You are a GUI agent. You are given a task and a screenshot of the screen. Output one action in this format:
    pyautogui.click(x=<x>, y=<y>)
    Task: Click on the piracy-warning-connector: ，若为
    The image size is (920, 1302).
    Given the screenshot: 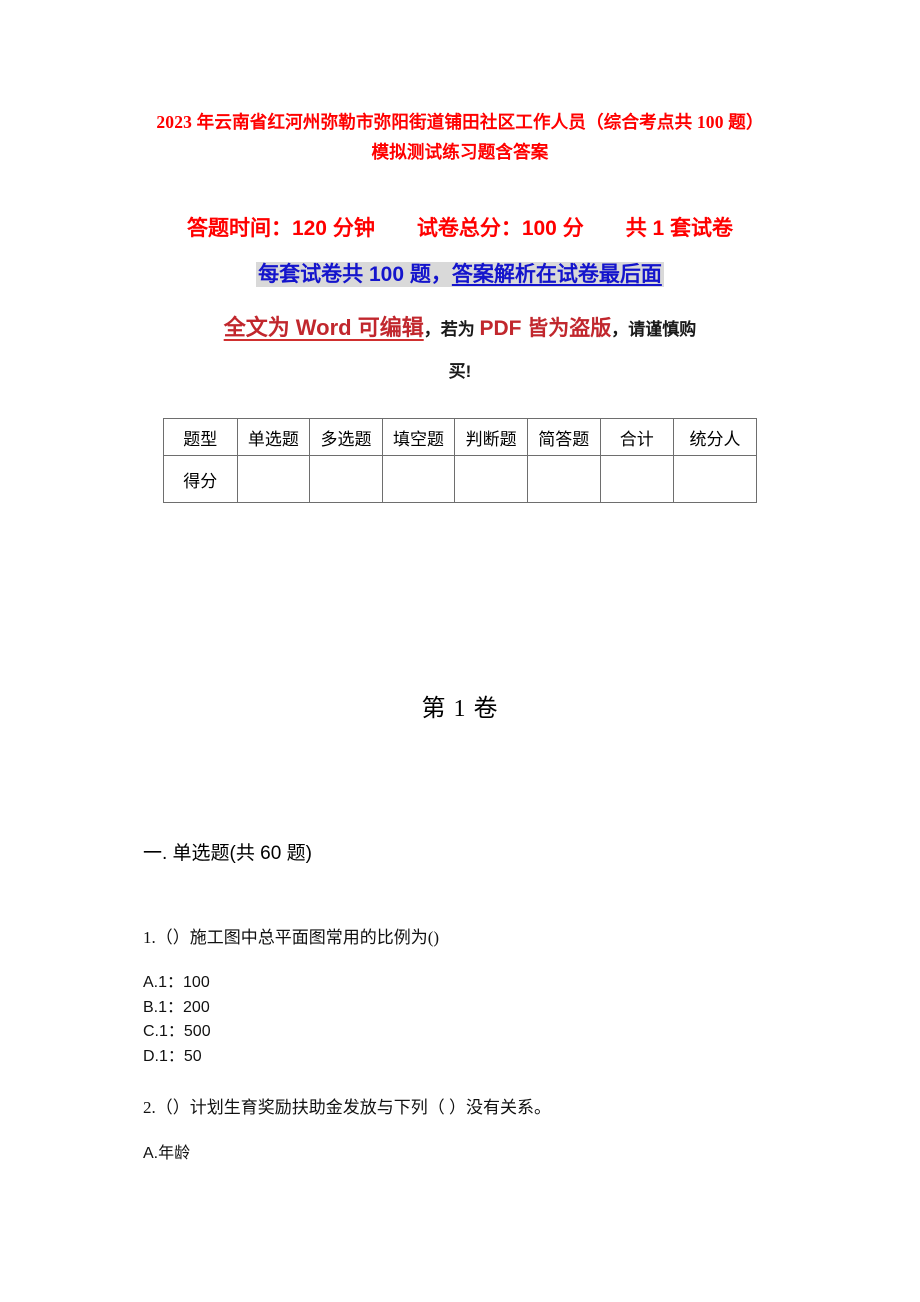 What is the action you would take?
    pyautogui.click(x=451, y=329)
    